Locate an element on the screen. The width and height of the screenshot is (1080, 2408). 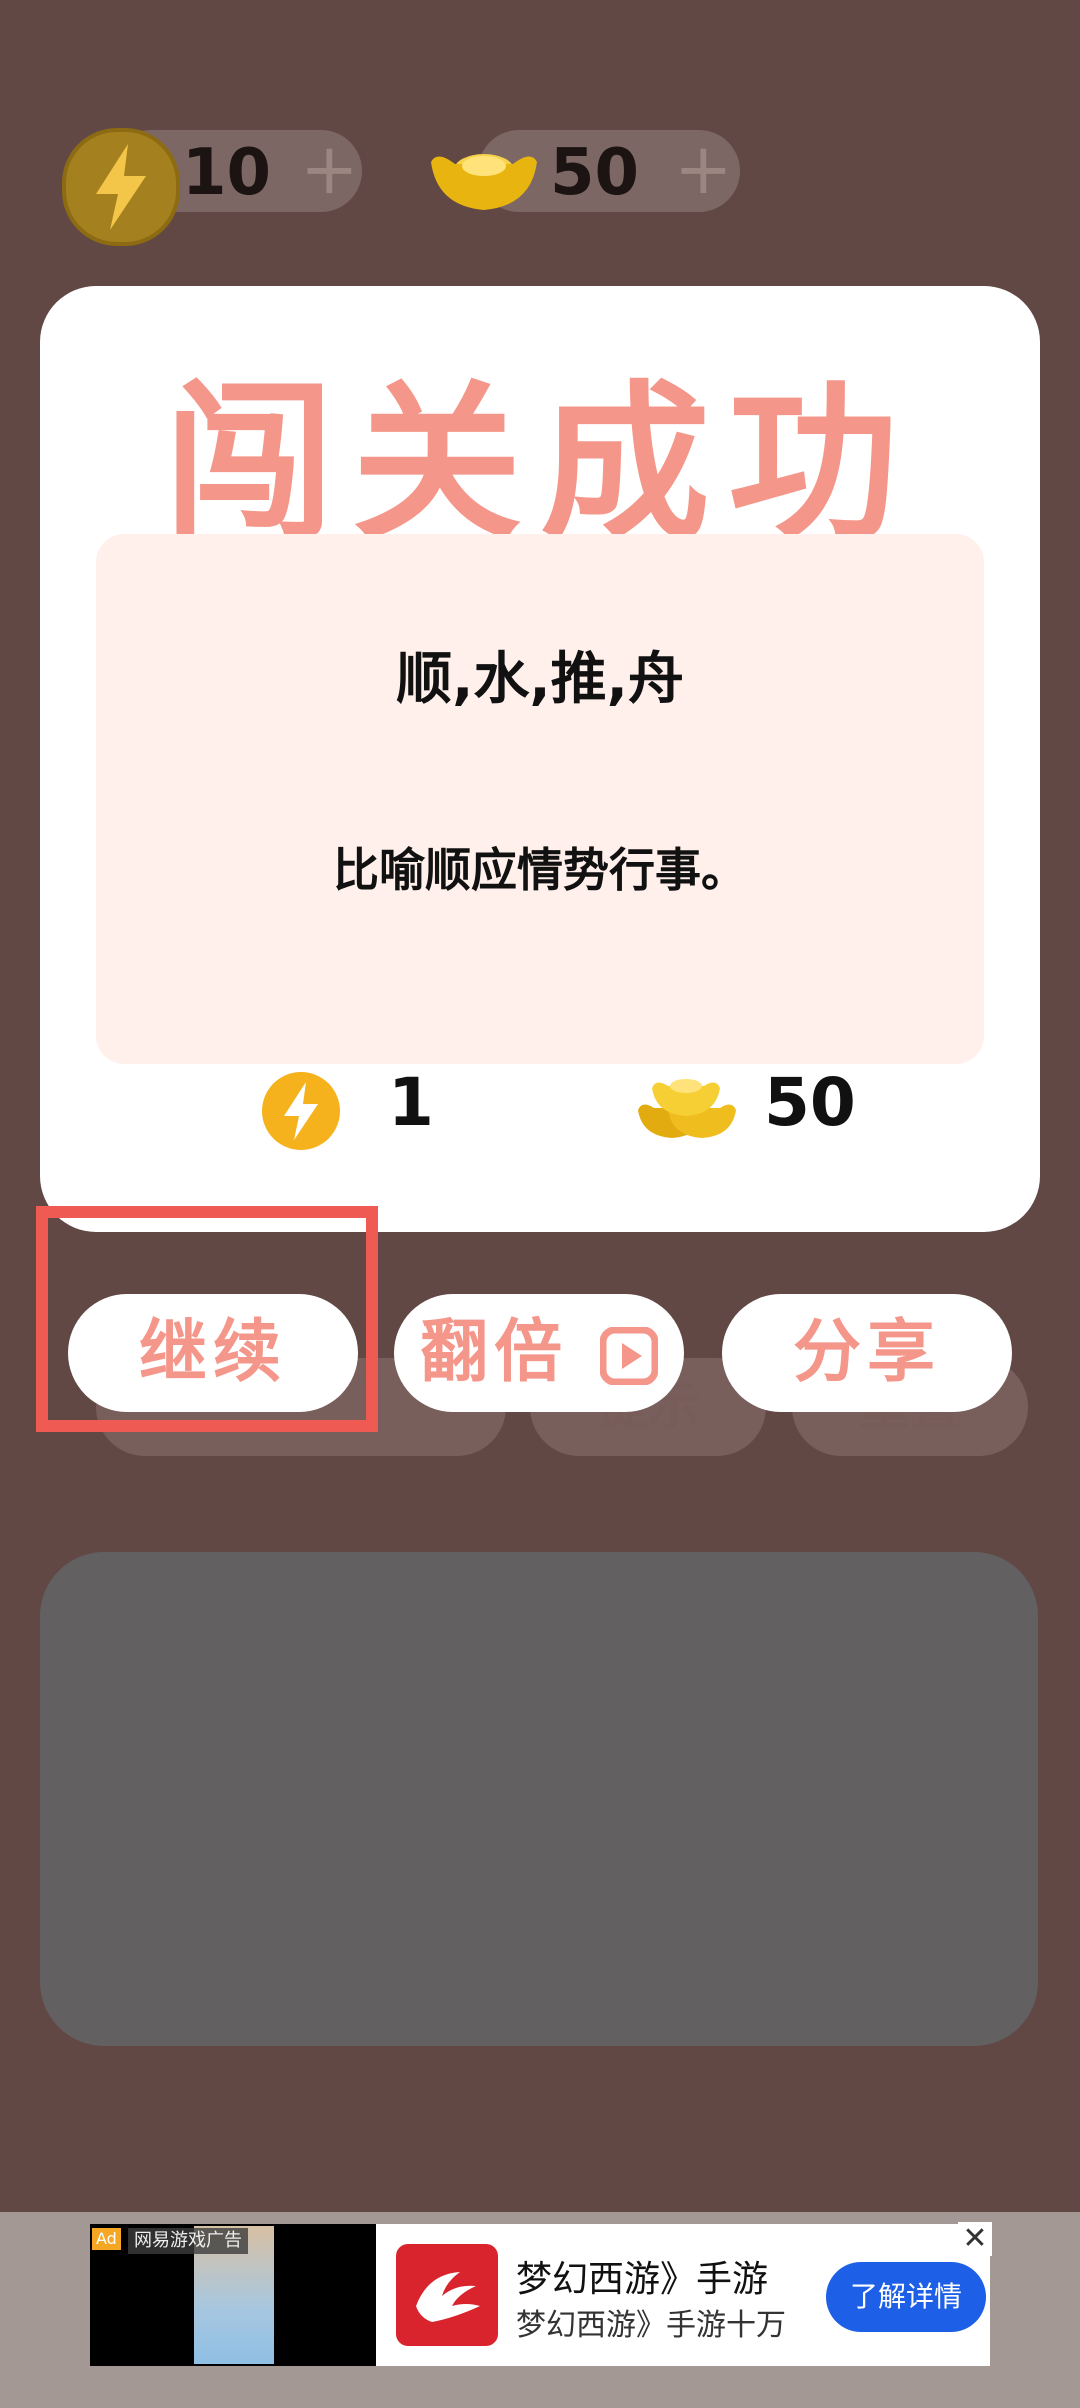
double-reward-button: 翻倍 is located at coordinates (539, 1353).